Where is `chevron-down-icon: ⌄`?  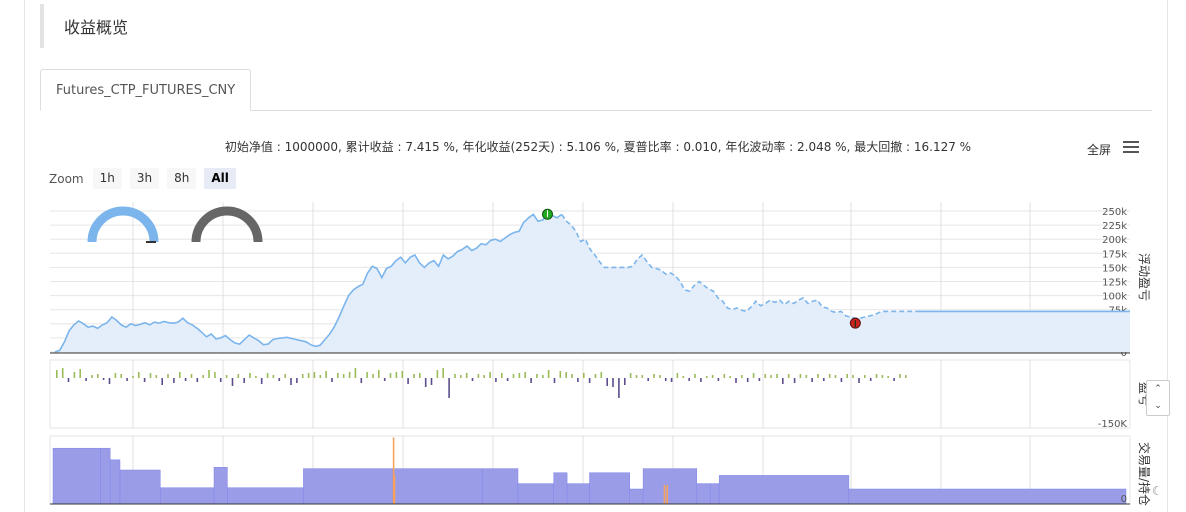
chevron-down-icon: ⌄ is located at coordinates (1158, 406).